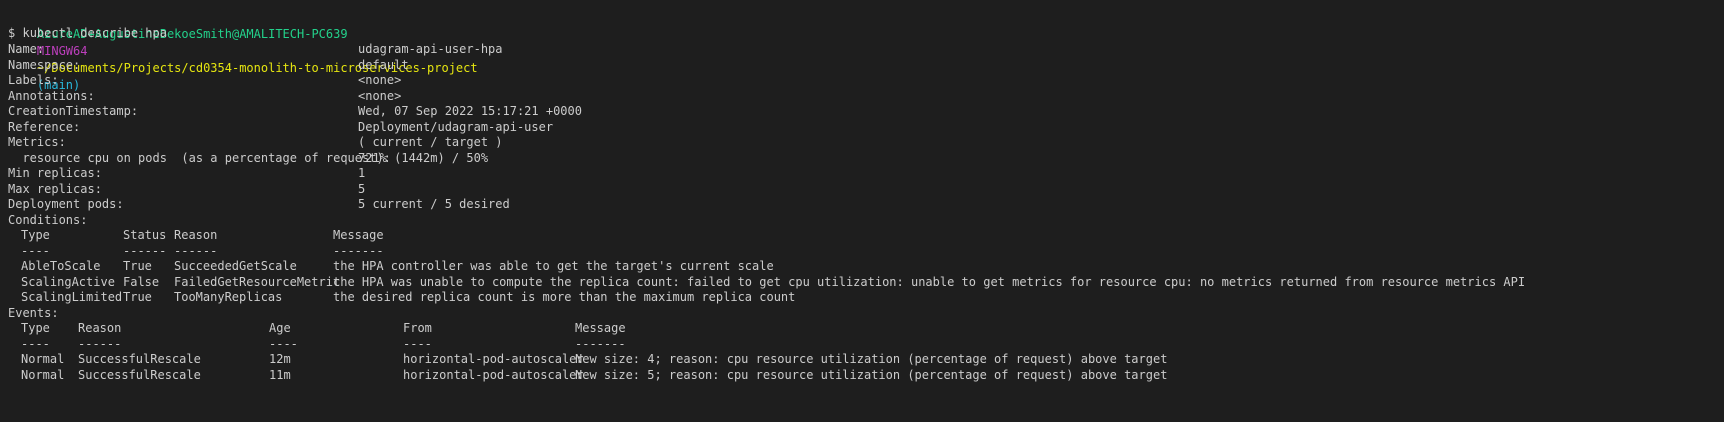  I want to click on events-header: Type, so click(35, 328).